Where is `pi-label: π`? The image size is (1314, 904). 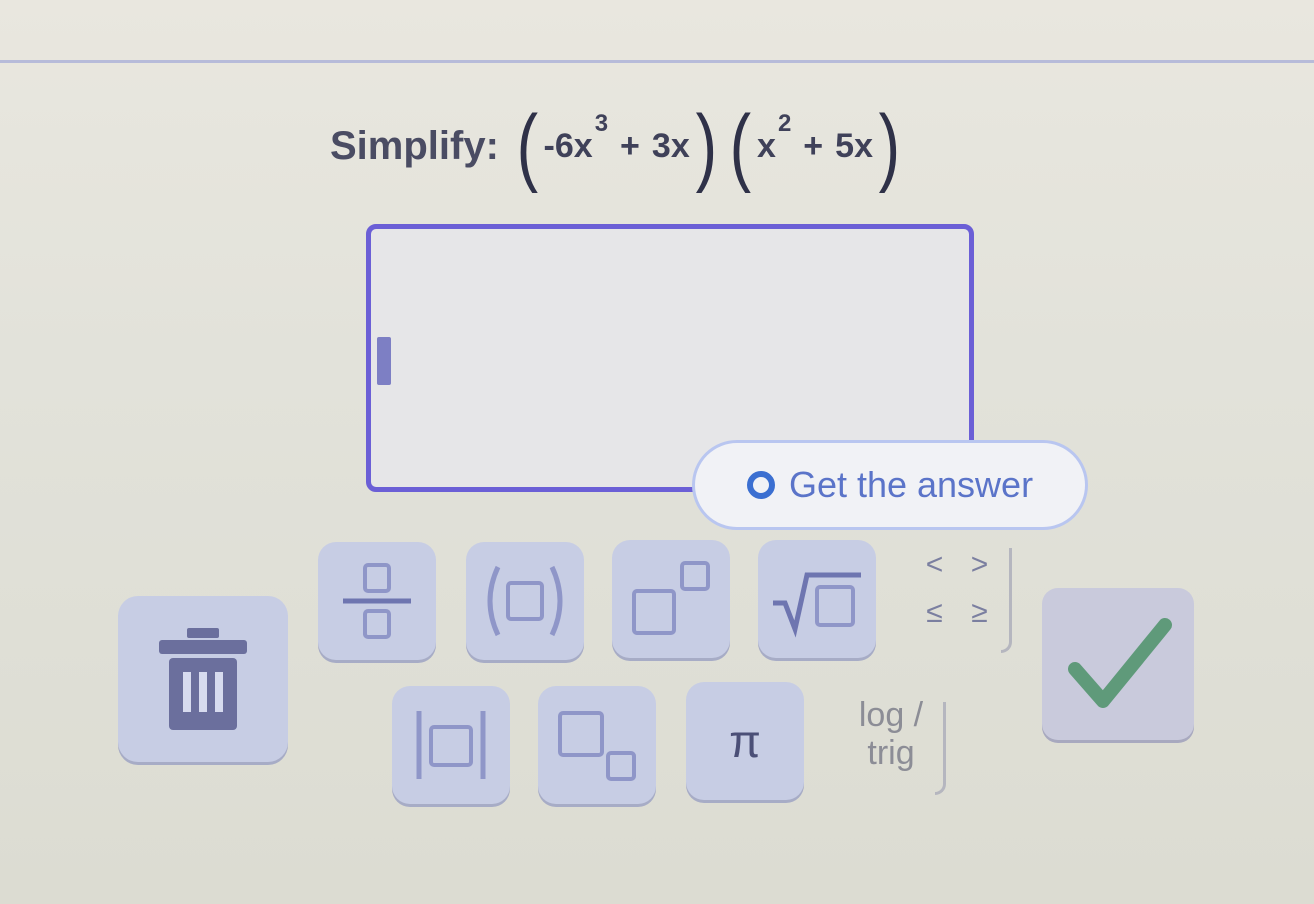
pi-label: π is located at coordinates (745, 741).